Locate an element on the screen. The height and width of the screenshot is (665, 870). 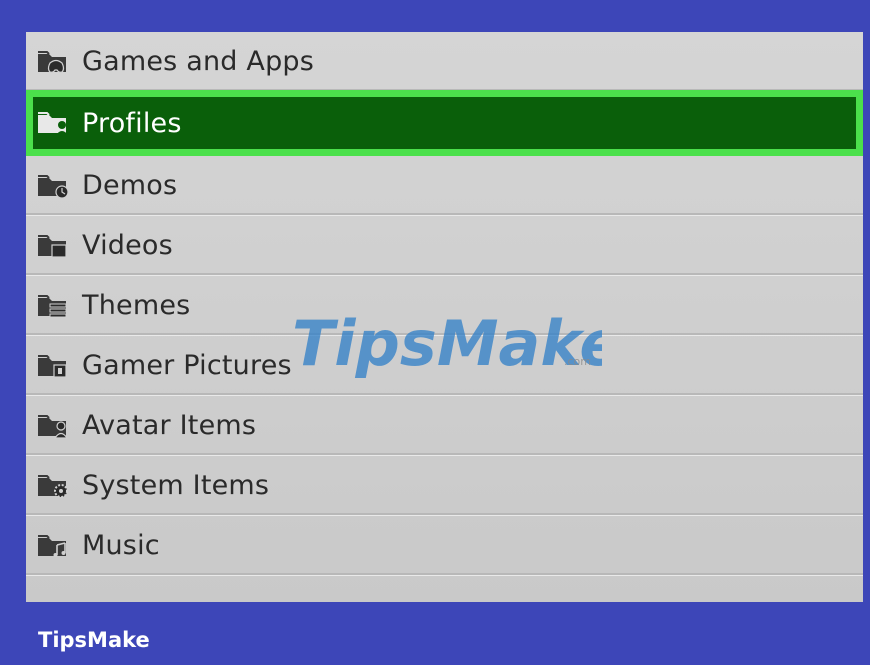
menu-item-label: Themes is located at coordinates (136, 305).